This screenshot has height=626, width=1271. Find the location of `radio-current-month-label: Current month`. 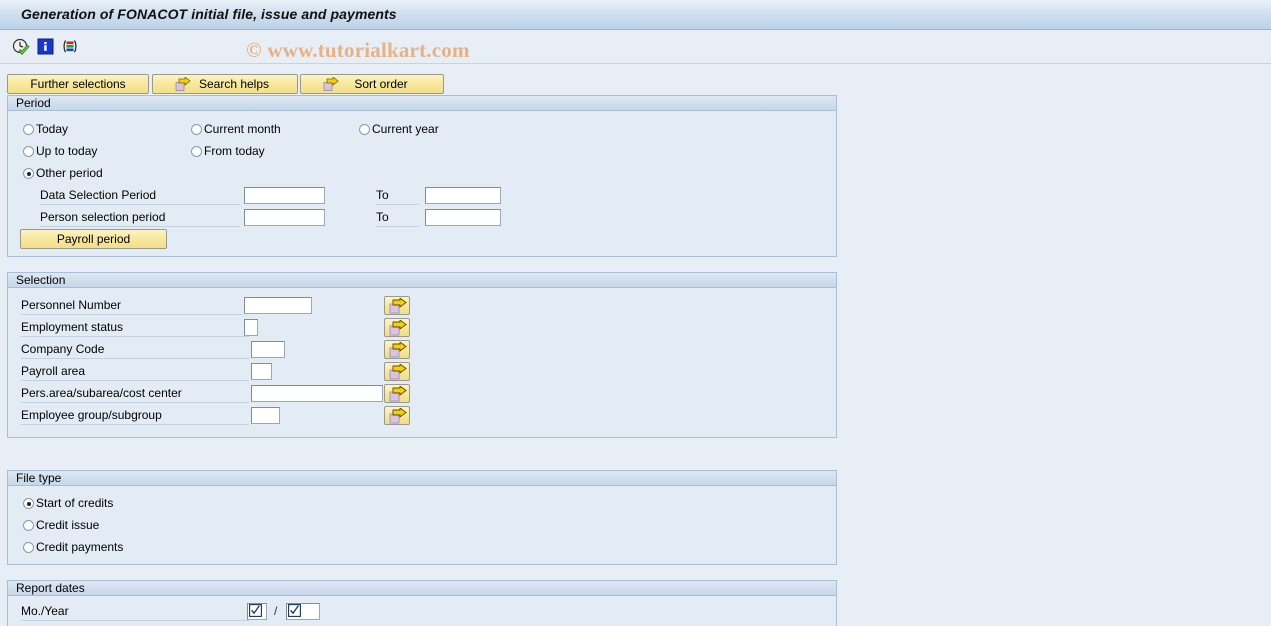

radio-current-month-label: Current month is located at coordinates (242, 129).